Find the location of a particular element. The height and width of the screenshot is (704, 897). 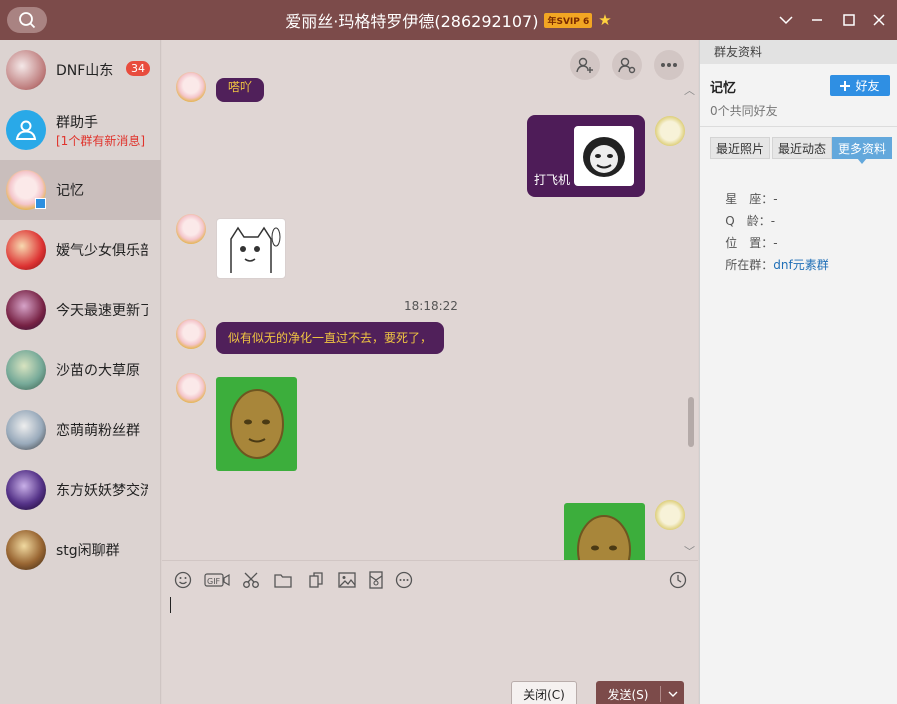

red-packet-button is located at coordinates (376, 580).